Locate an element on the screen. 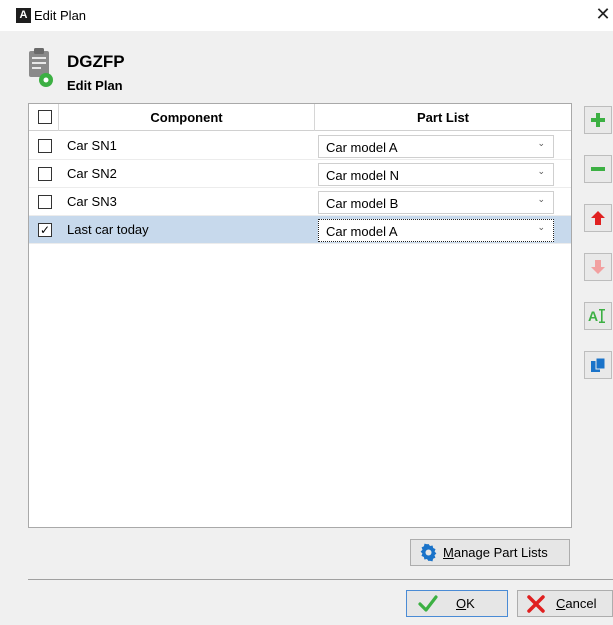 This screenshot has height=625, width=613. copy-icon is located at coordinates (598, 364).